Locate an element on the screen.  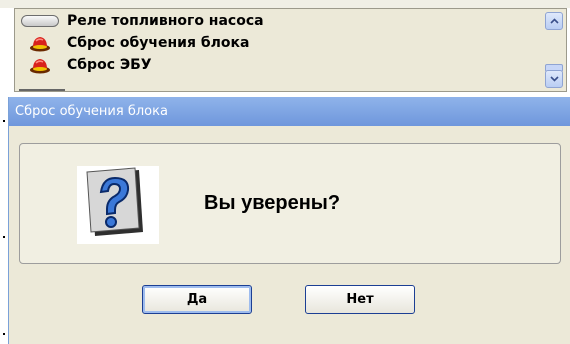
list-item: Сброс ЭБУ is located at coordinates (86, 65).